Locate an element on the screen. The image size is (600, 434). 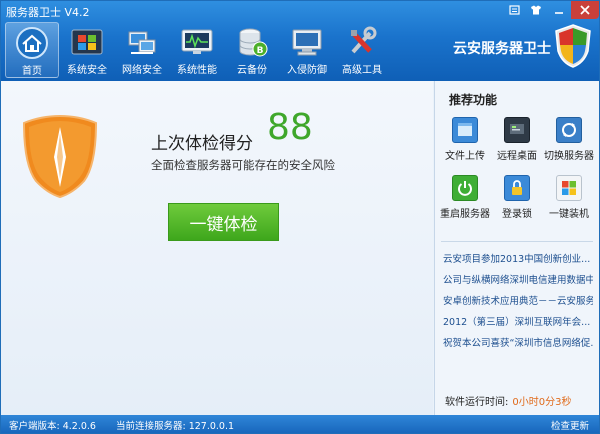
home-icon is located at coordinates (32, 43).